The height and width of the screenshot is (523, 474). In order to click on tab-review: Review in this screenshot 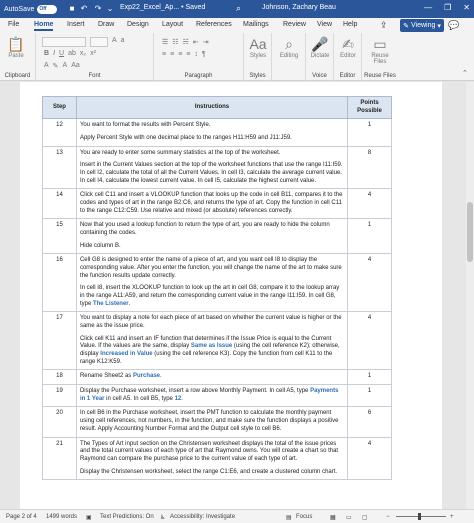, I will do `click(294, 24)`.